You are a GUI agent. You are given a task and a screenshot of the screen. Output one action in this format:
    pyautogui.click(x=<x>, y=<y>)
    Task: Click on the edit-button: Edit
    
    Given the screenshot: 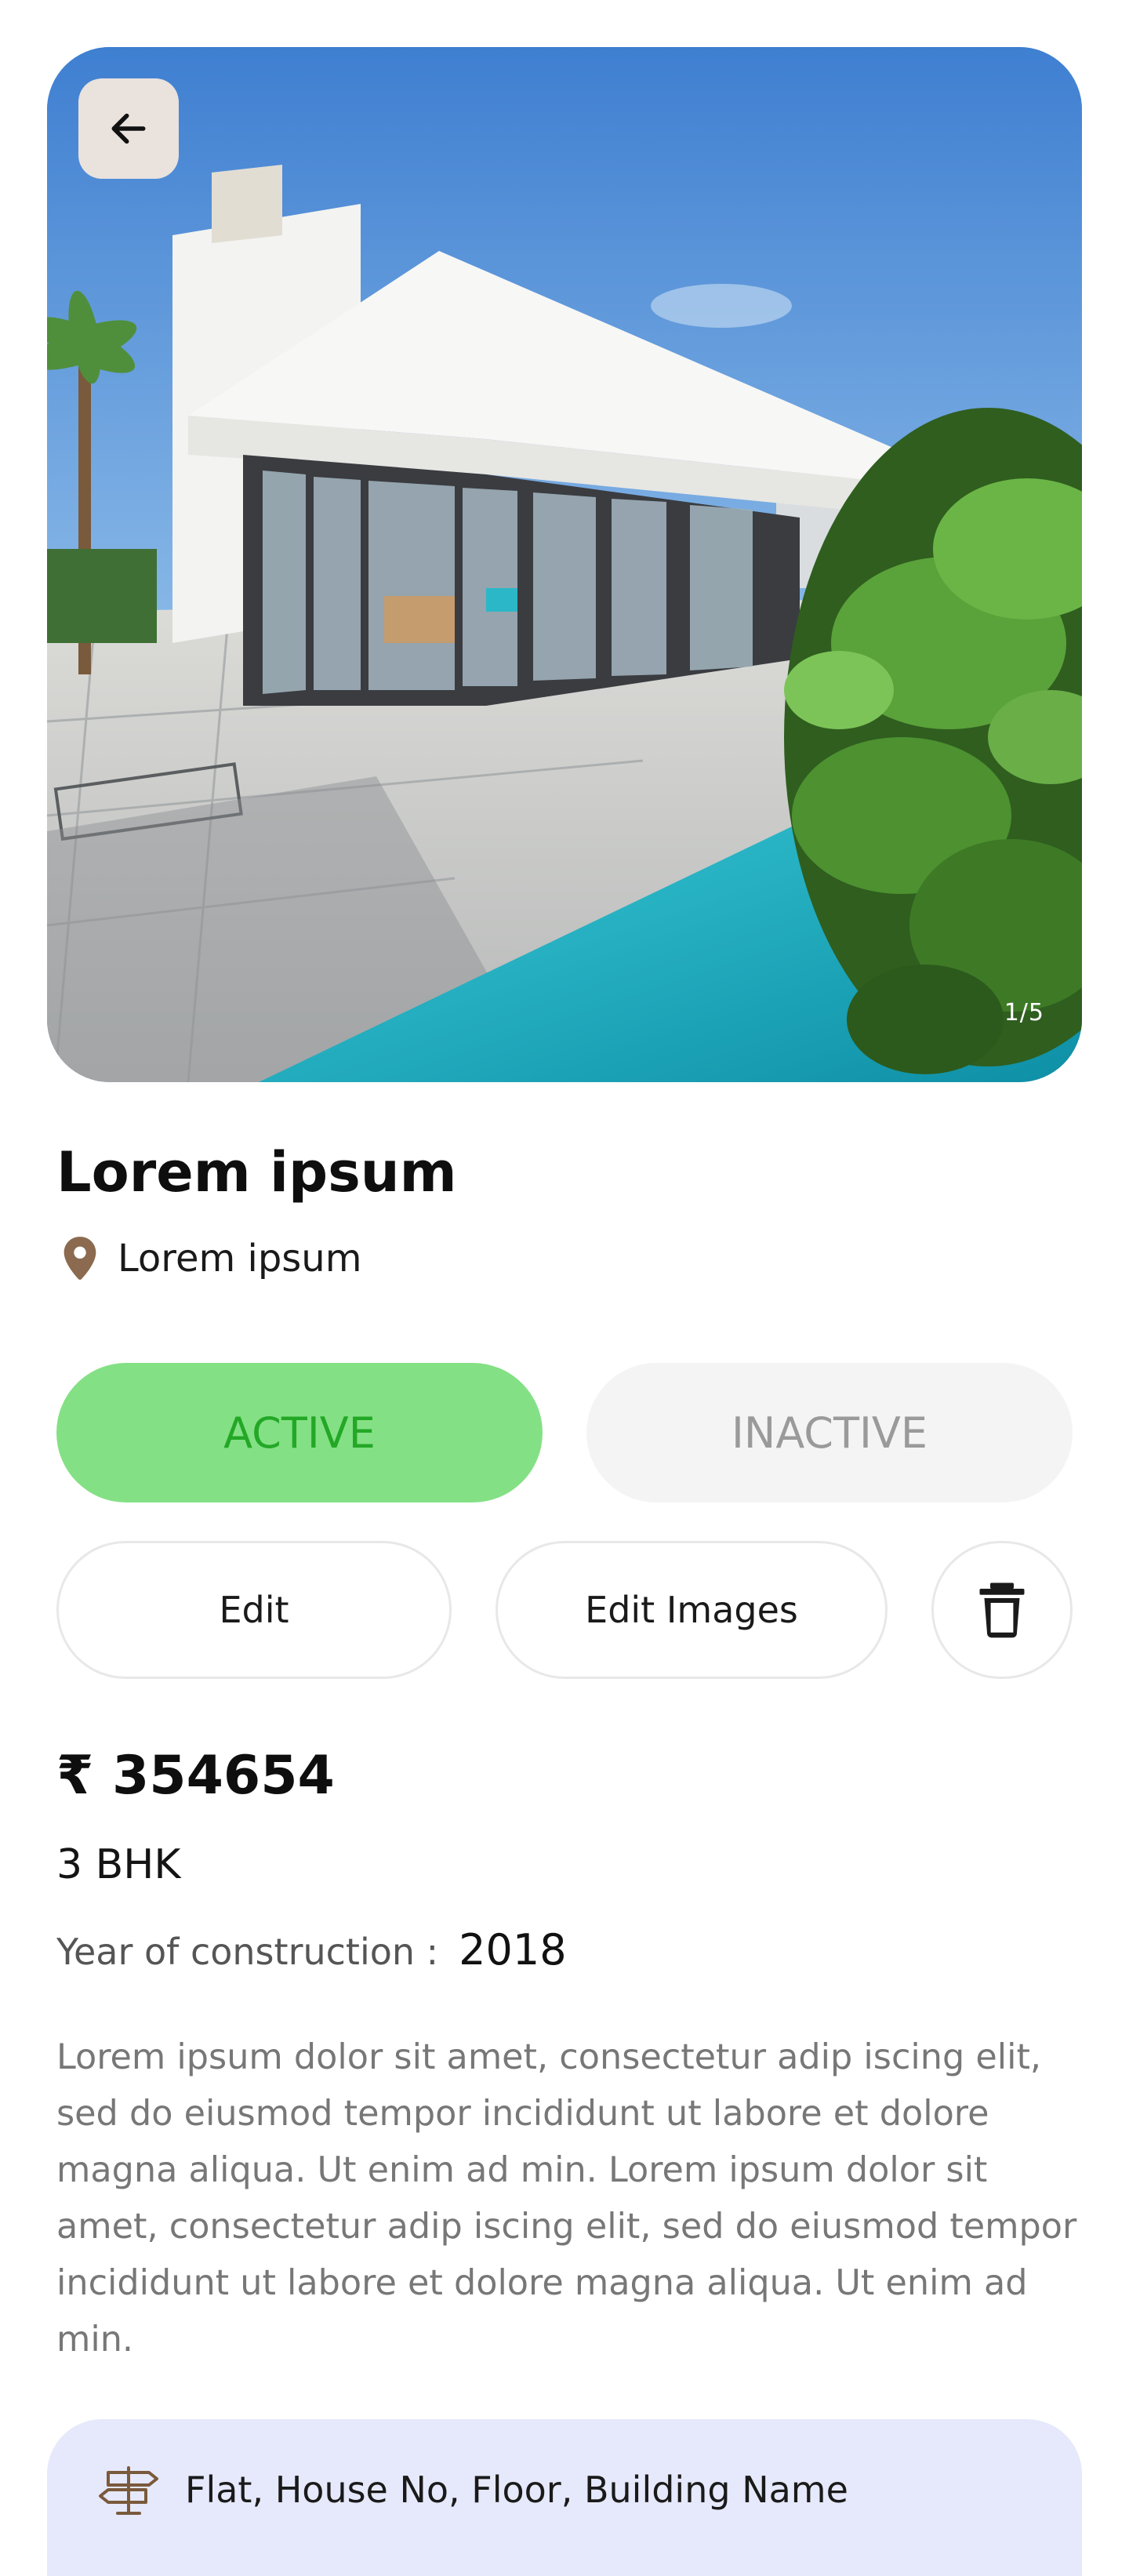 What is the action you would take?
    pyautogui.click(x=254, y=1610)
    